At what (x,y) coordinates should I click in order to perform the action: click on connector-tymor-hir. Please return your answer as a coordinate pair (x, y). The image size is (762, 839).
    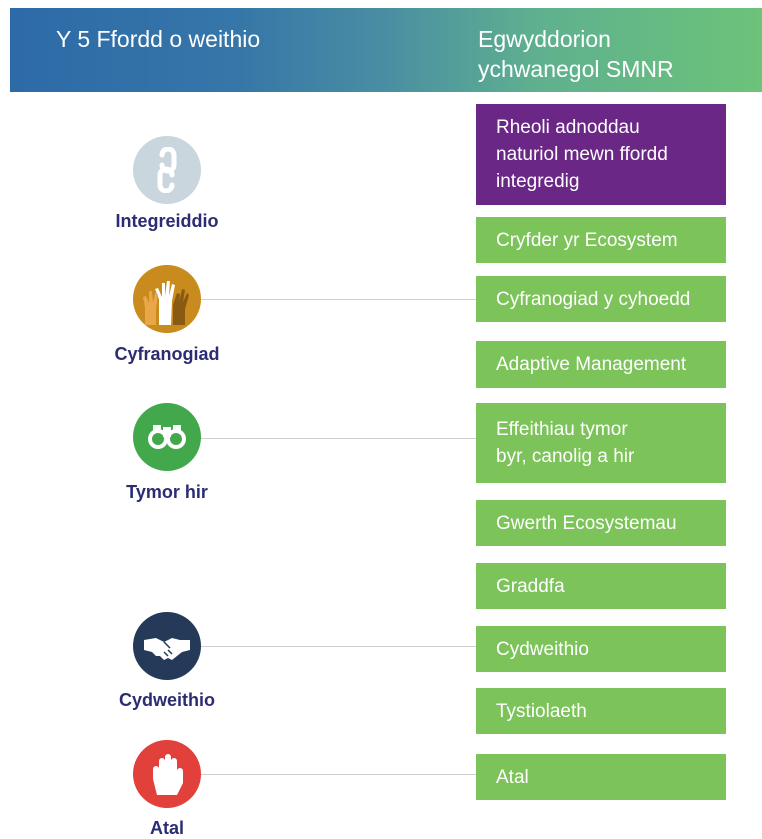
    Looking at the image, I should click on (338, 438).